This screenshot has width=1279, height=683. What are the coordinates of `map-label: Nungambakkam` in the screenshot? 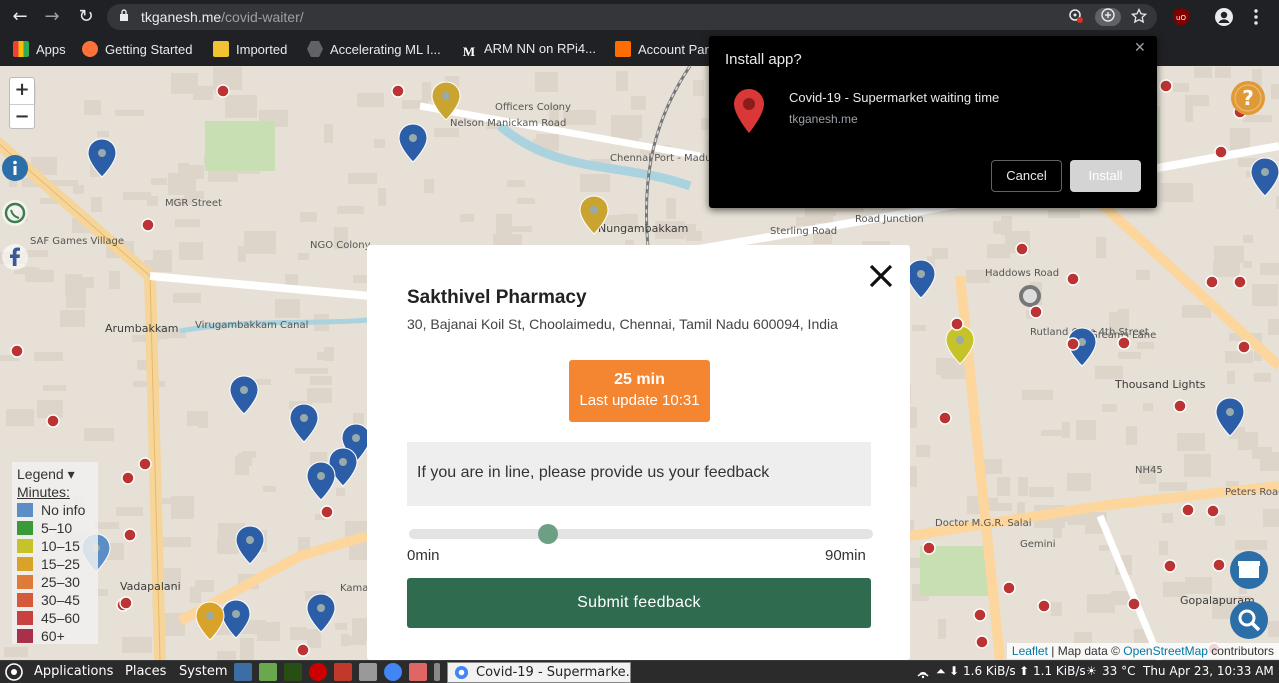 It's located at (643, 228).